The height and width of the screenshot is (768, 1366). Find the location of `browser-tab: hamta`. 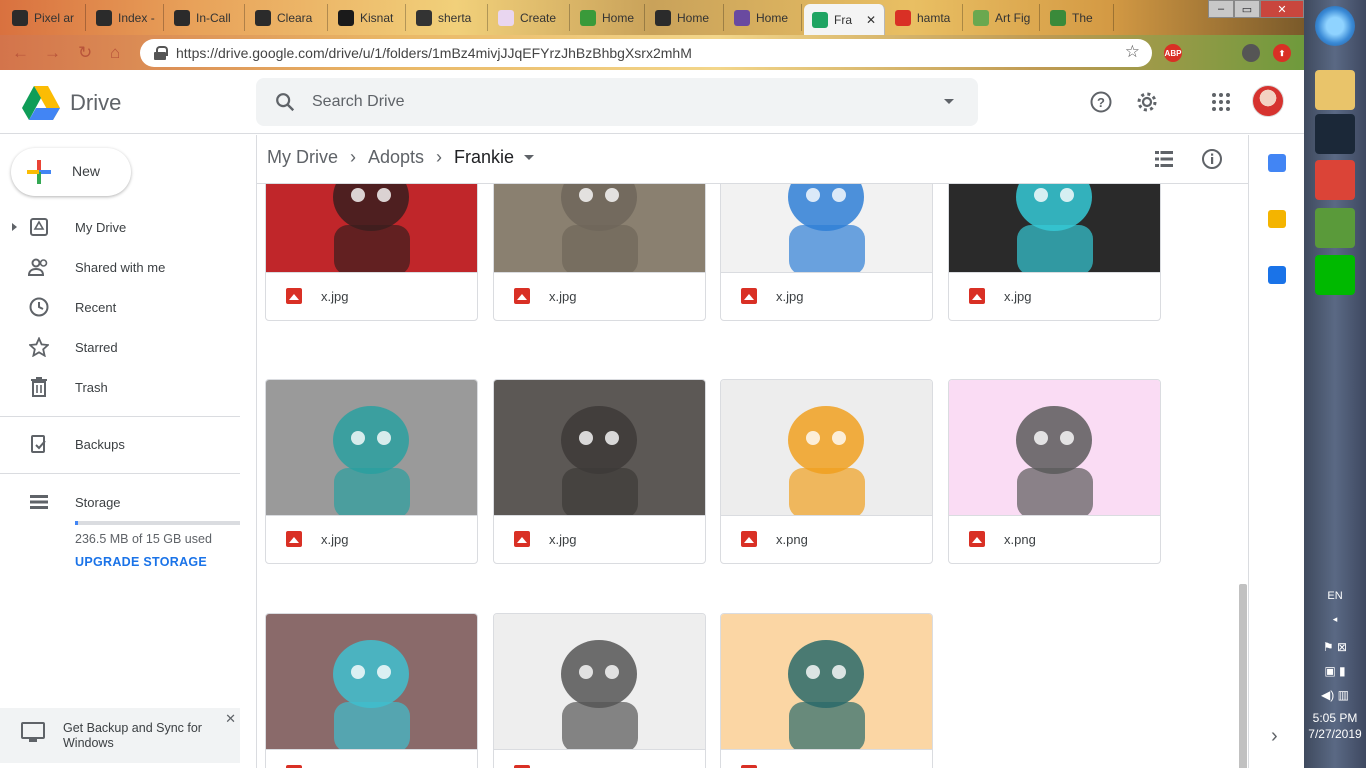

browser-tab: hamta is located at coordinates (925, 17).